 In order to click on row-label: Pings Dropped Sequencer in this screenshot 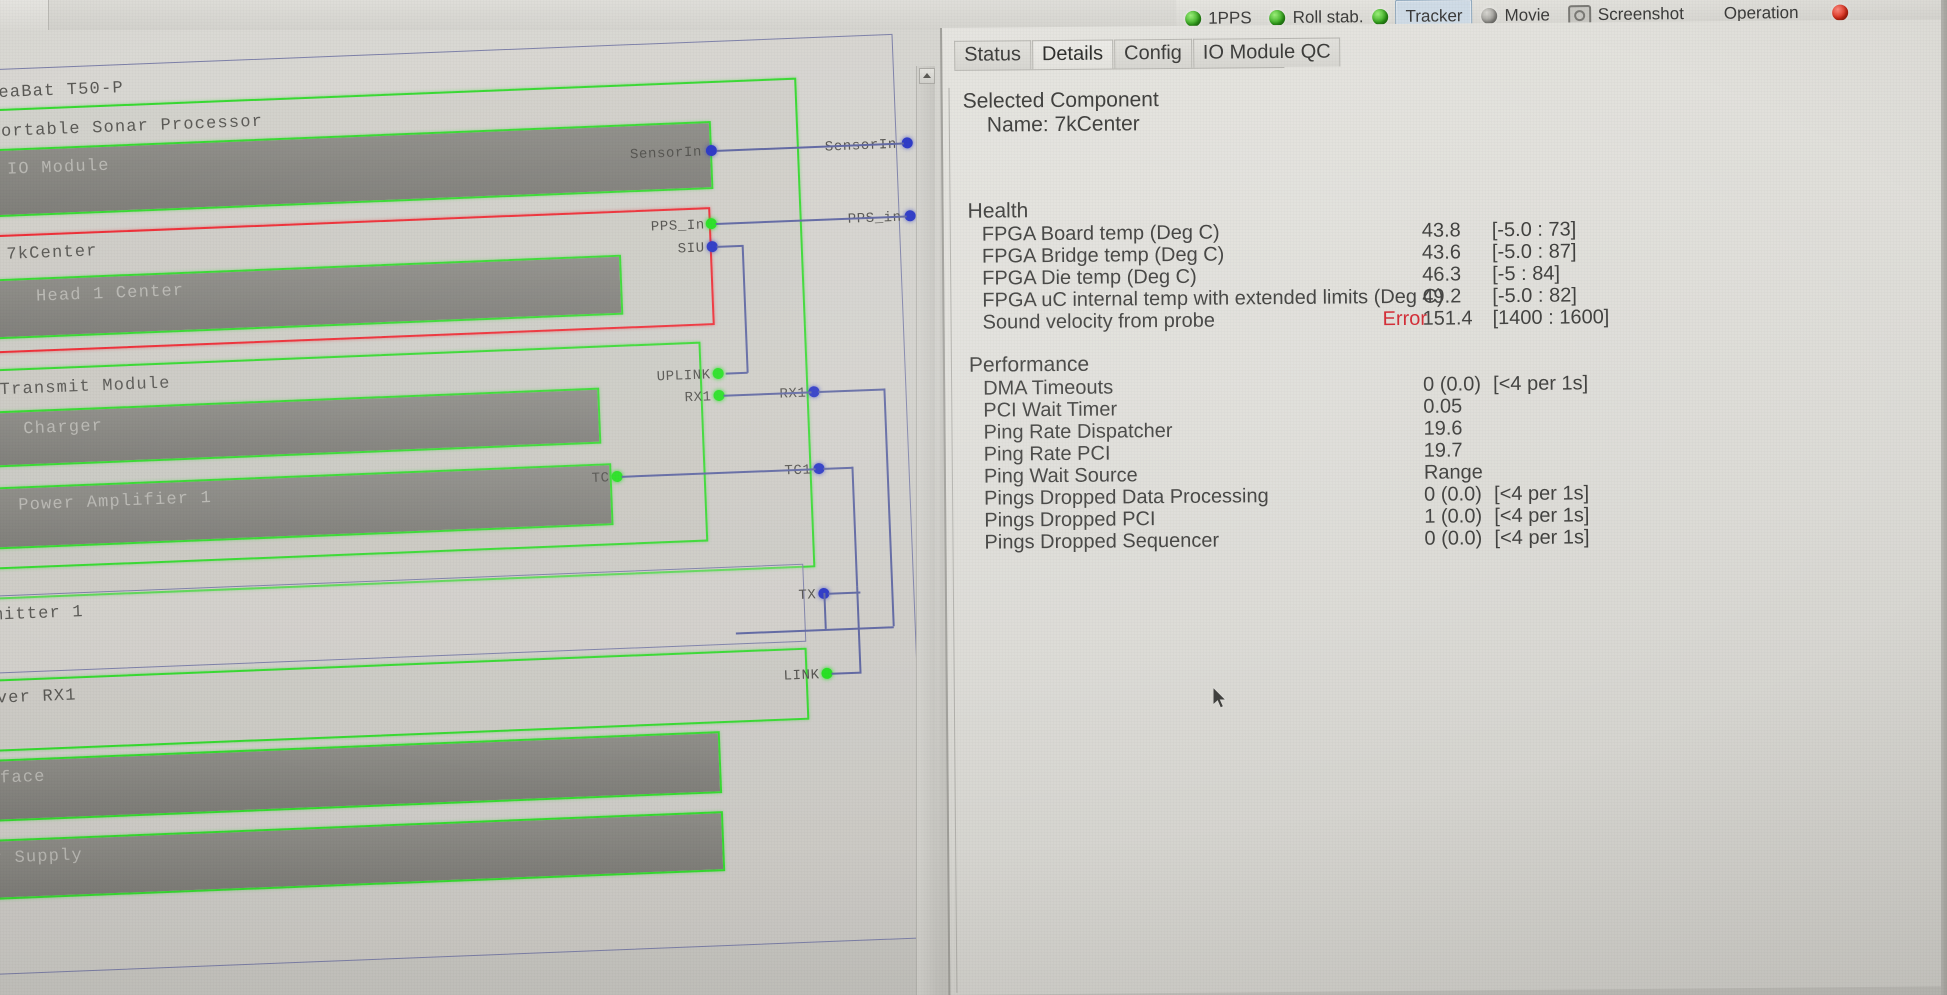, I will do `click(1102, 541)`.